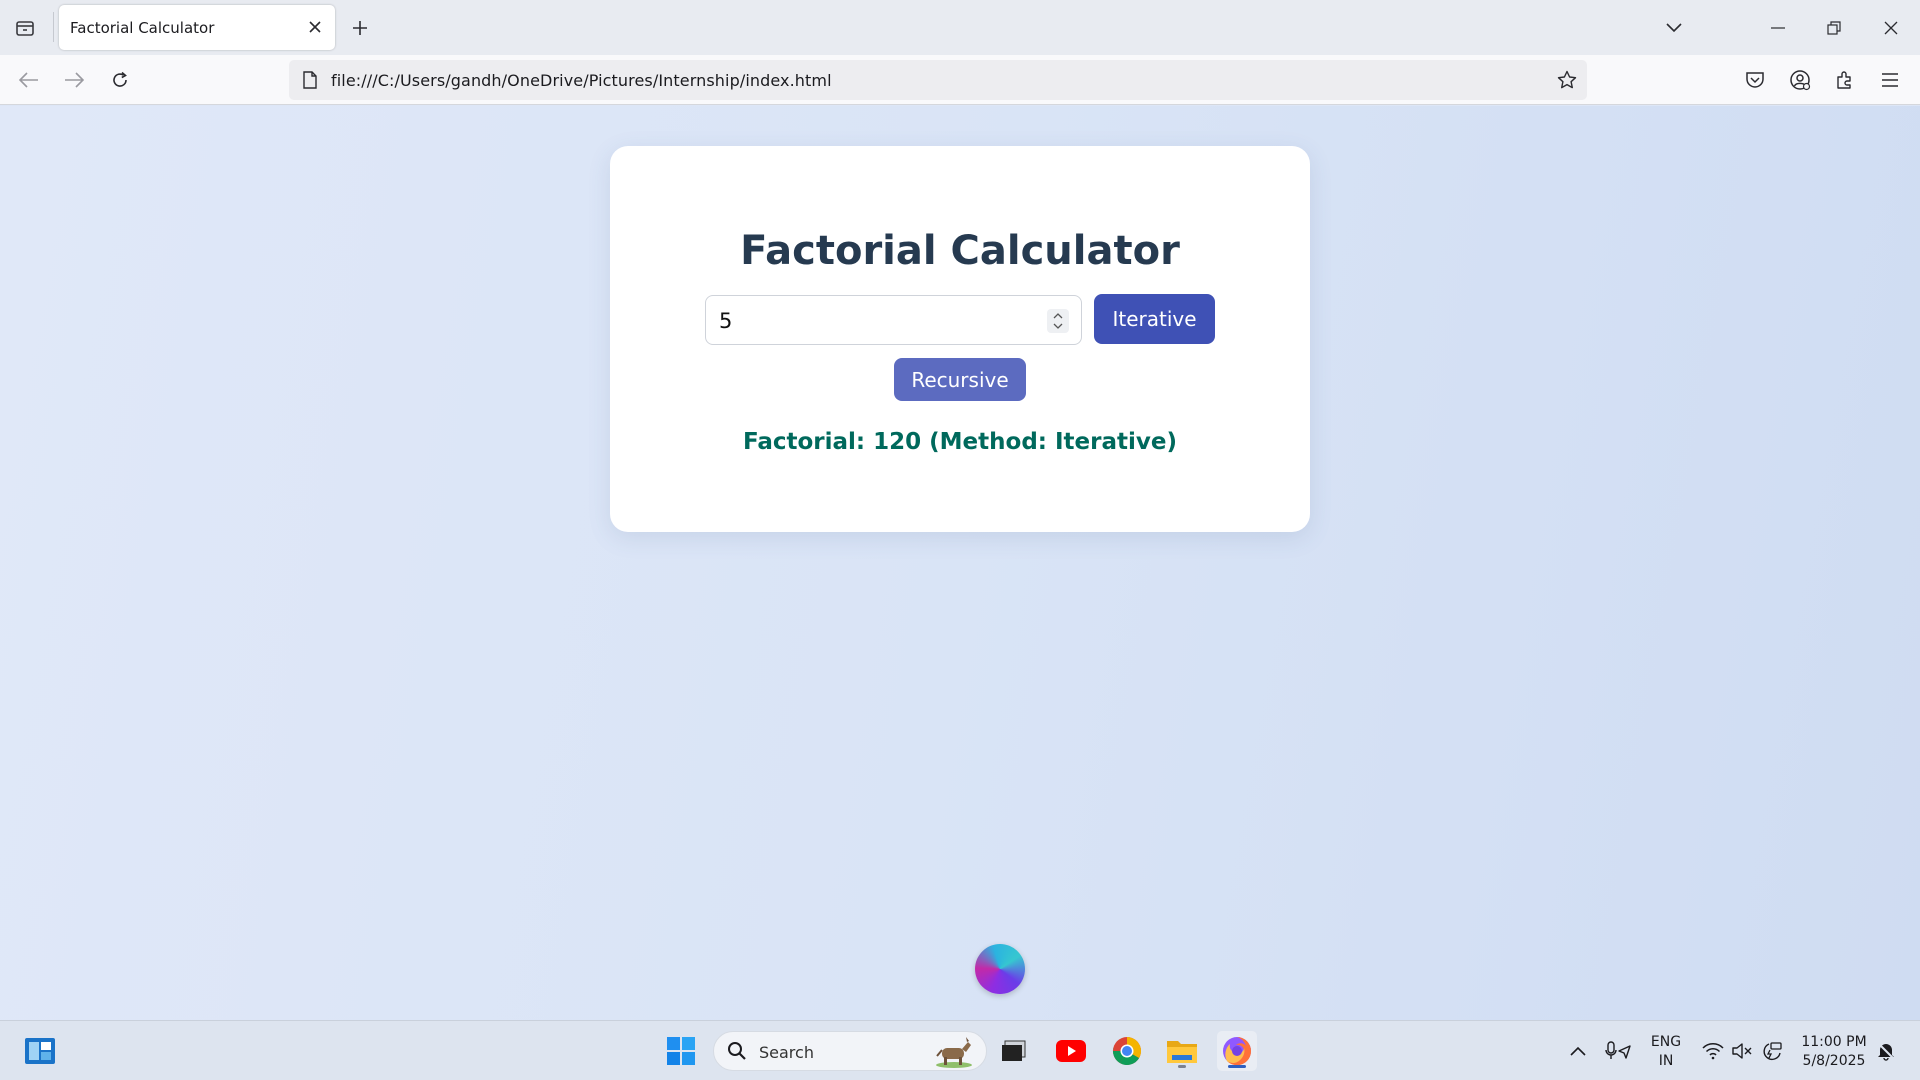 This screenshot has height=1080, width=1920. Describe the element at coordinates (1834, 1061) in the screenshot. I see `clock-date: 5/8/2025` at that location.